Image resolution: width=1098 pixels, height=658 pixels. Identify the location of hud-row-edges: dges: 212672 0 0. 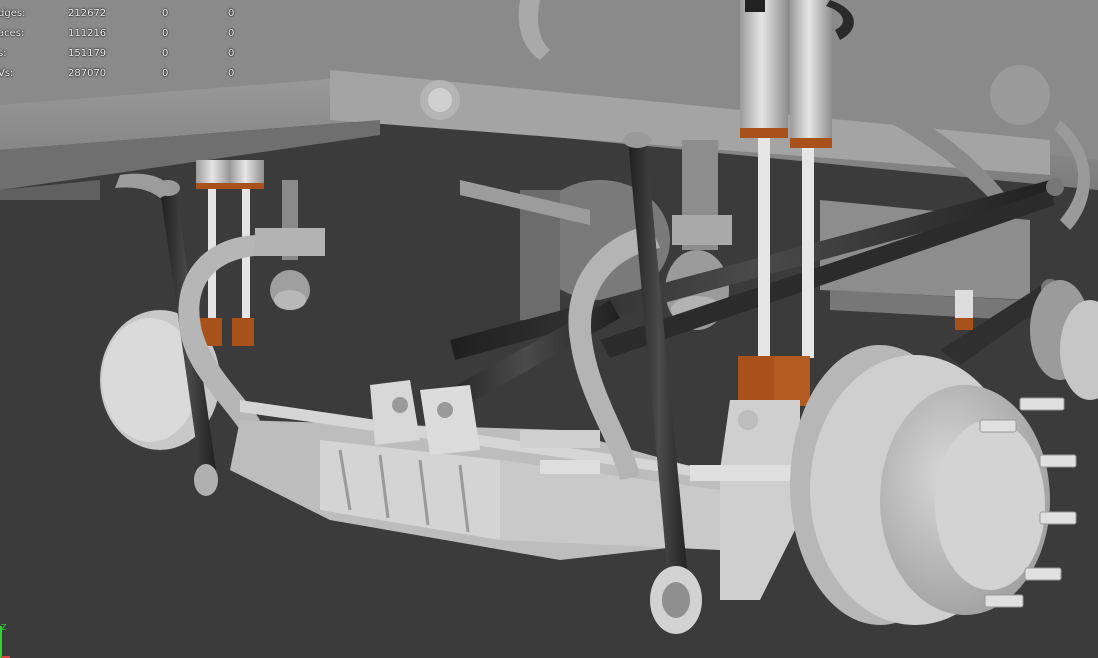
(130, 14).